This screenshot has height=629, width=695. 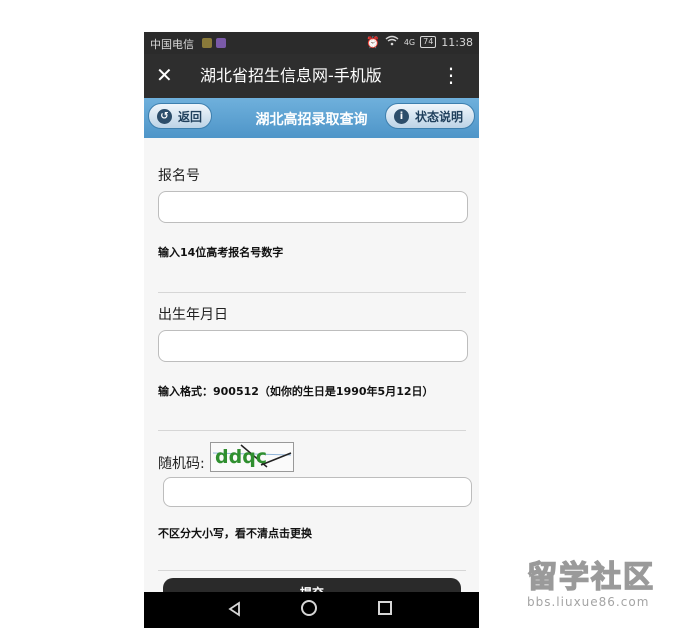 What do you see at coordinates (311, 43) in the screenshot?
I see `status-bar: 中国电信 ⏰ 4G 74 11:38` at bounding box center [311, 43].